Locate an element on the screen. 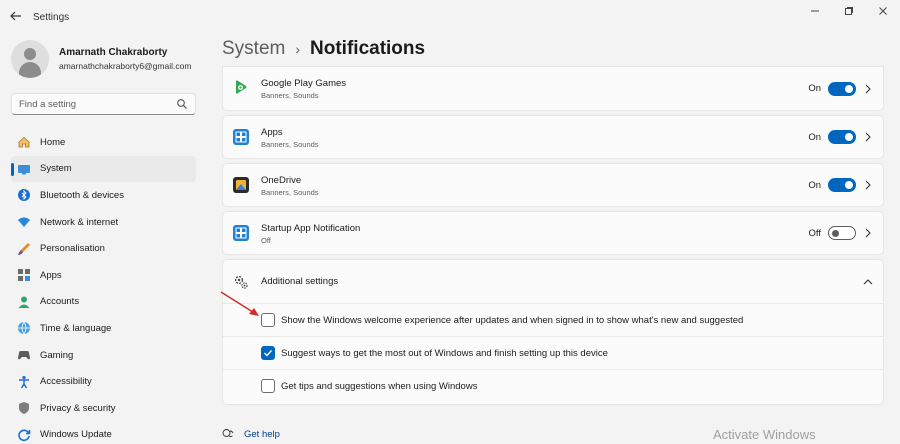 Image resolution: width=900 pixels, height=444 pixels. page-title: Notifications is located at coordinates (368, 48).